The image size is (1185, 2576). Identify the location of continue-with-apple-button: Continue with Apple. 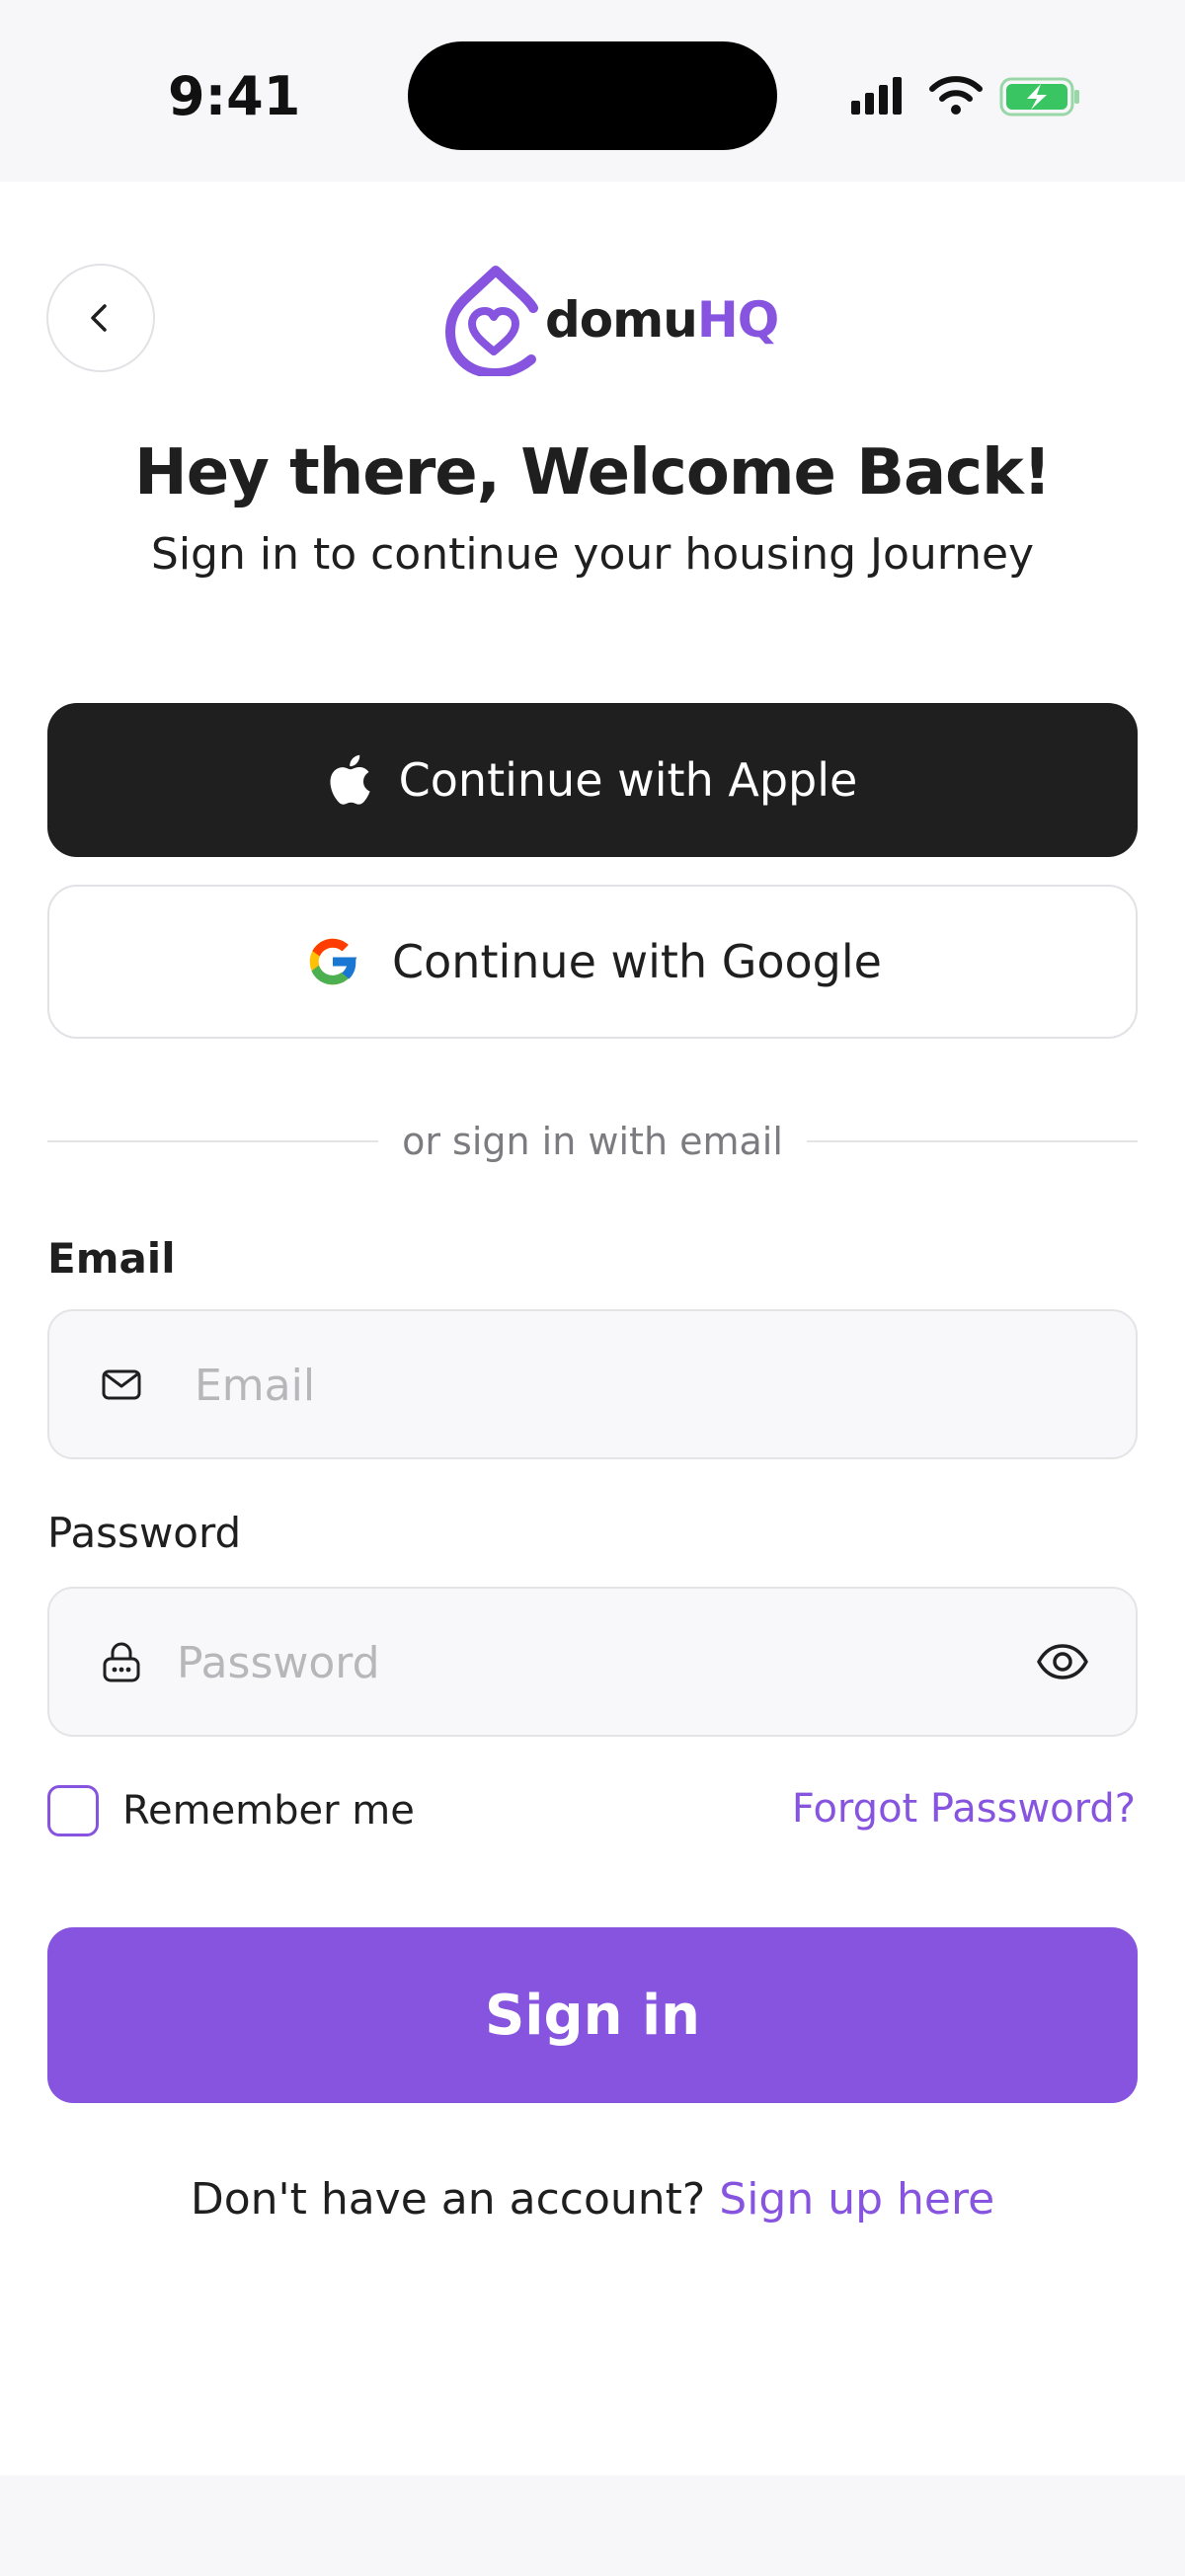
(592, 780).